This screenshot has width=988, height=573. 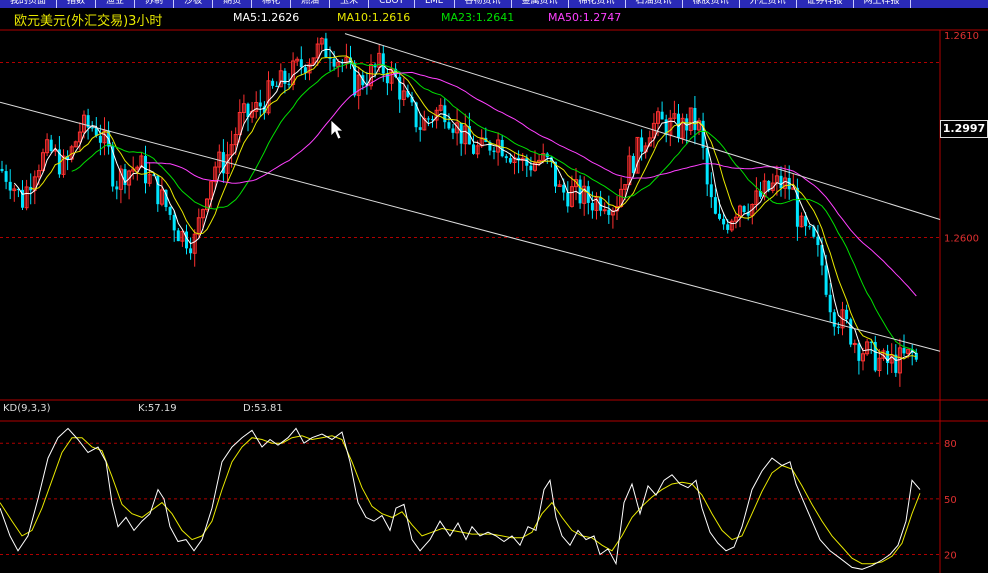 What do you see at coordinates (27, 408) in the screenshot?
I see `kd-indicator-label: KD(9,3,3)` at bounding box center [27, 408].